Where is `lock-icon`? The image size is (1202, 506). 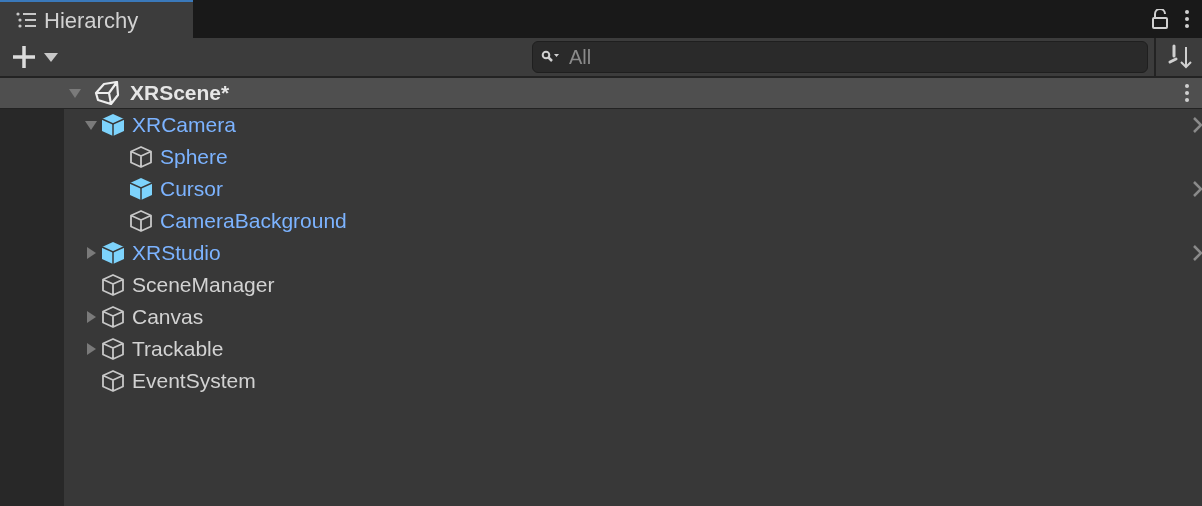 lock-icon is located at coordinates (1160, 19).